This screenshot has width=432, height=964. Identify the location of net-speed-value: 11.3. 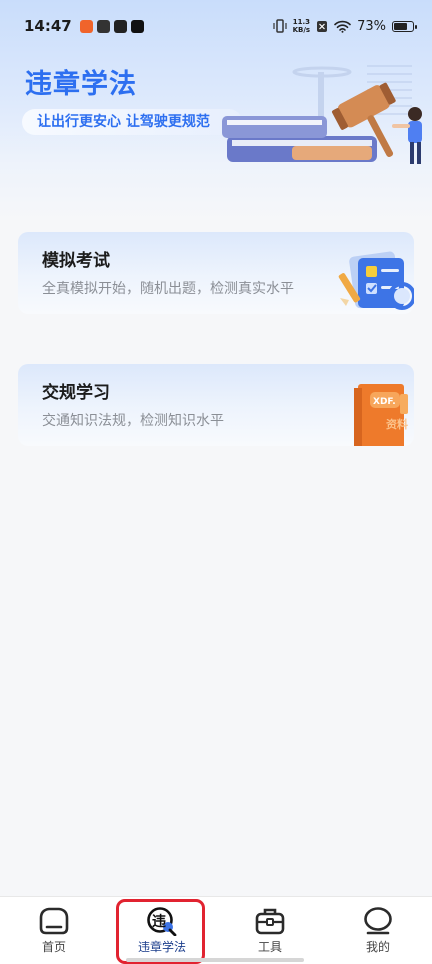
(301, 22).